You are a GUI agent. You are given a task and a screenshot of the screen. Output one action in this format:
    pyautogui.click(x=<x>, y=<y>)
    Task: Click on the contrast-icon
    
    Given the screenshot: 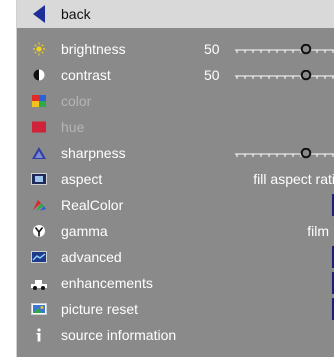 What is the action you would take?
    pyautogui.click(x=39, y=75)
    